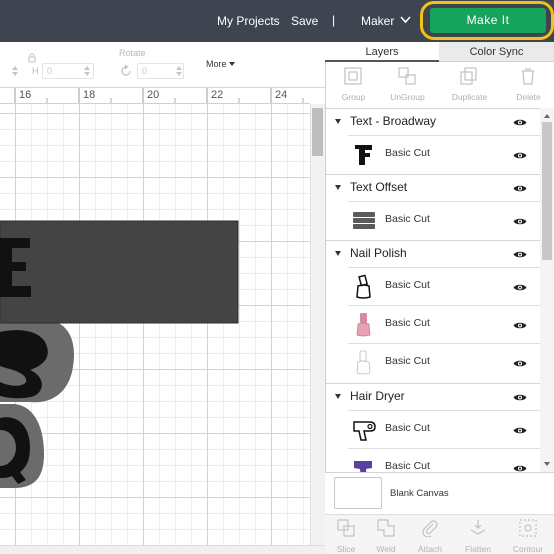 This screenshot has width=554, height=554. What do you see at coordinates (547, 116) in the screenshot?
I see `scroll-up-arrow-icon` at bounding box center [547, 116].